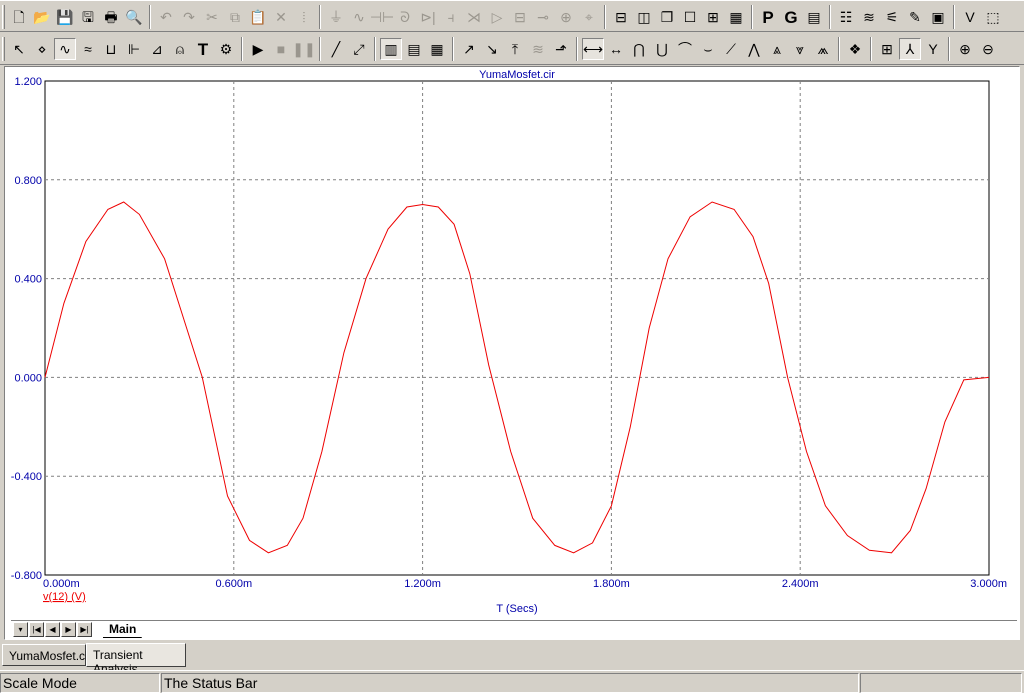 The image size is (1024, 693). What do you see at coordinates (65, 49) in the screenshot?
I see `scale-mode-icon: ∿` at bounding box center [65, 49].